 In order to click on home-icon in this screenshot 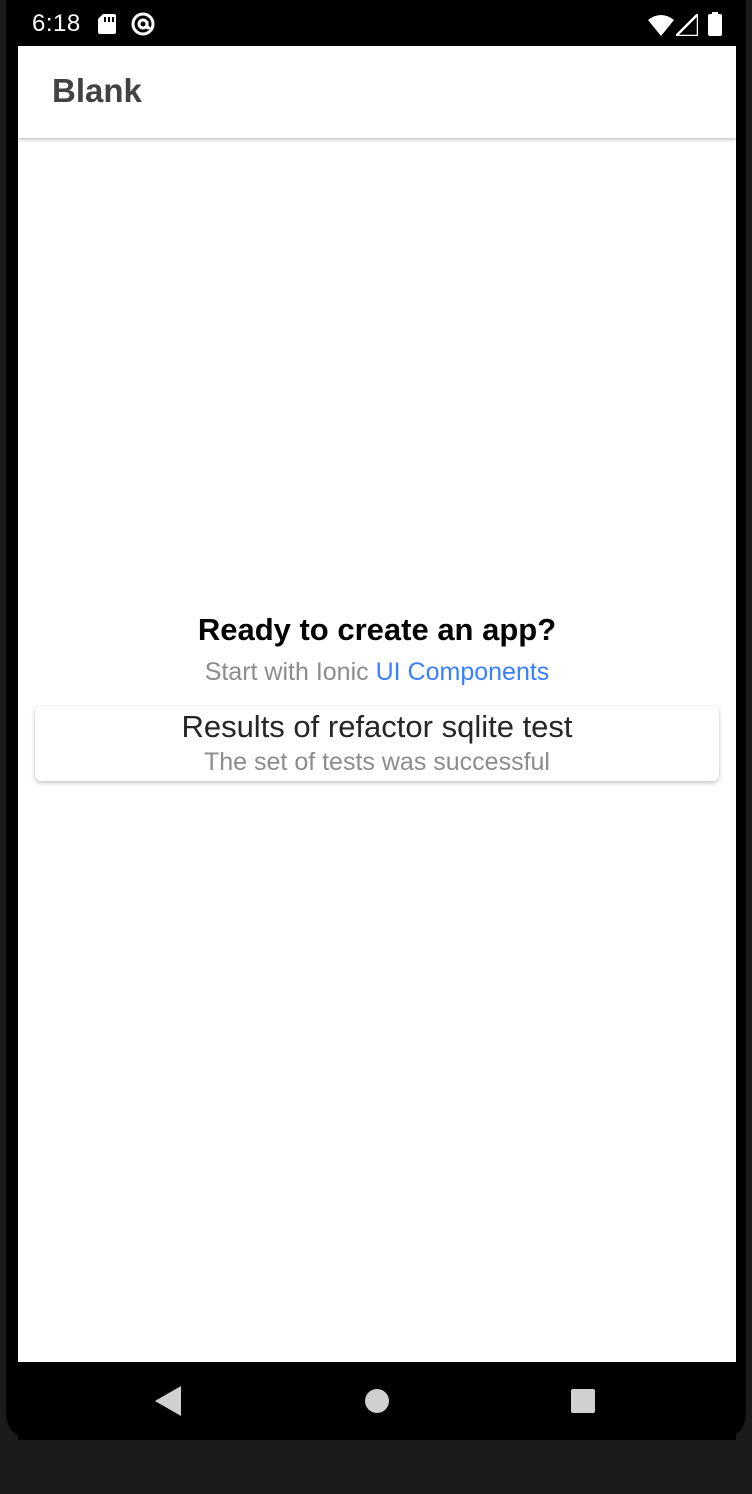, I will do `click(377, 1401)`.